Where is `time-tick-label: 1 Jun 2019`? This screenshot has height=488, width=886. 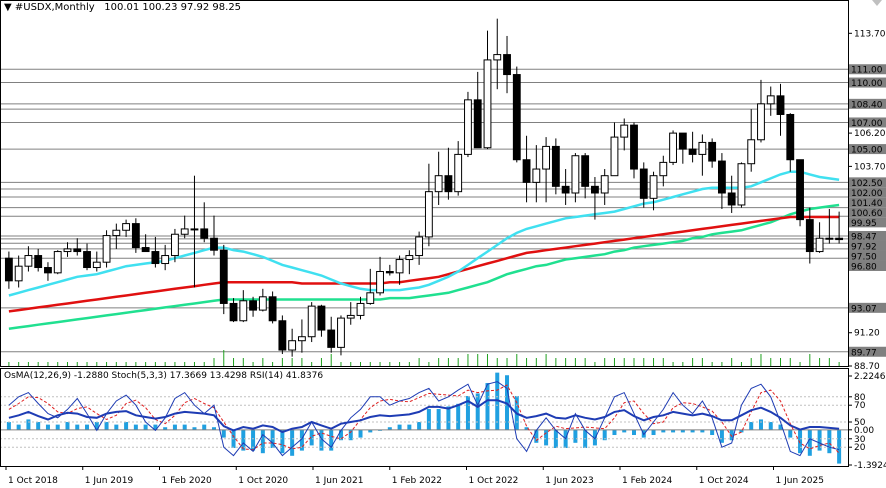 time-tick-label: 1 Jun 2019 is located at coordinates (109, 481).